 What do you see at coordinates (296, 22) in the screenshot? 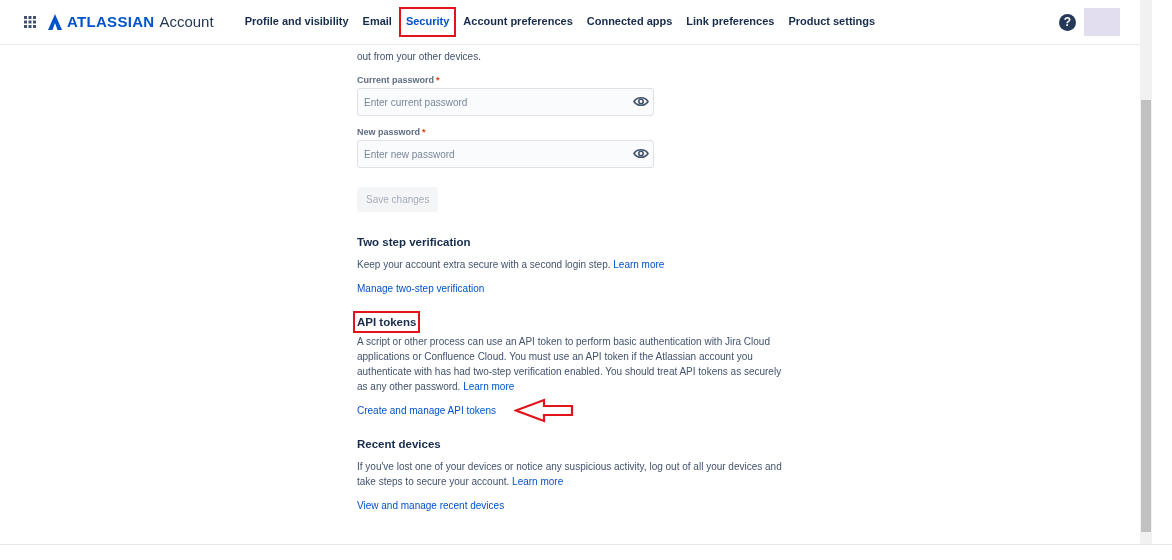
I see `nav-tab: Profile and visibility` at bounding box center [296, 22].